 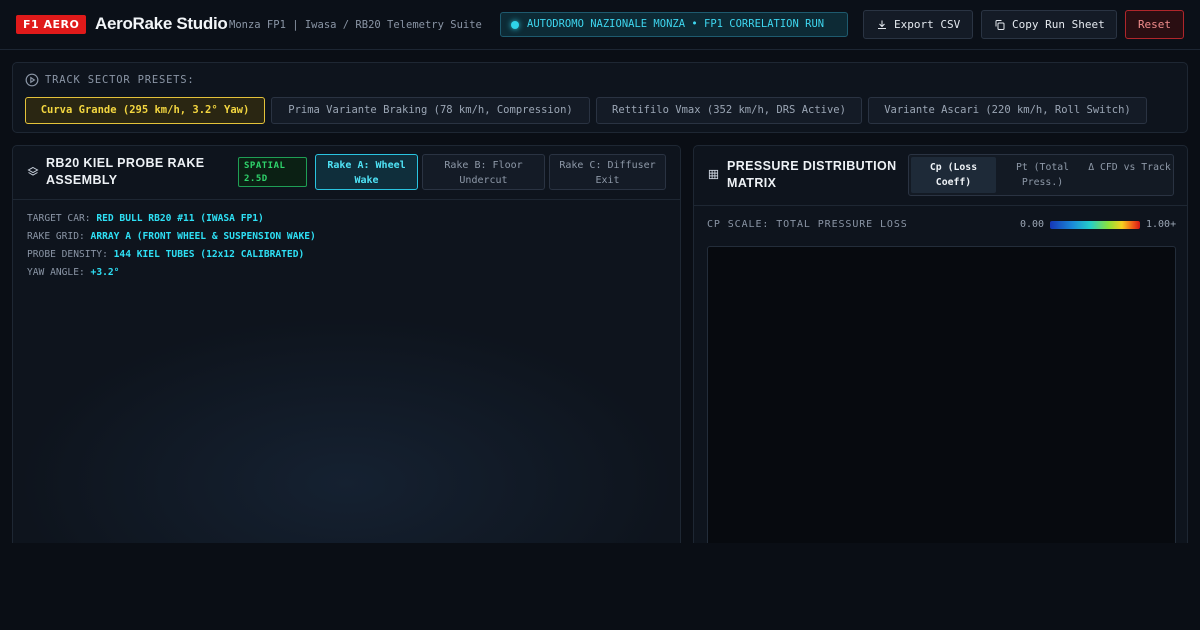 What do you see at coordinates (171, 273) in the screenshot?
I see `info-row-yaw-angle: YAW ANGLE: +3.2°` at bounding box center [171, 273].